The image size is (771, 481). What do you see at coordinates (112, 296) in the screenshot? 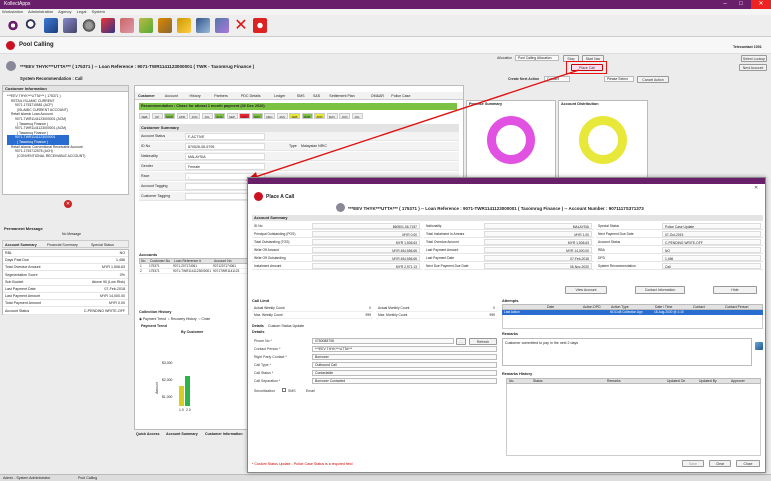
I see `row-value: MYR 14,000.00` at bounding box center [112, 296].